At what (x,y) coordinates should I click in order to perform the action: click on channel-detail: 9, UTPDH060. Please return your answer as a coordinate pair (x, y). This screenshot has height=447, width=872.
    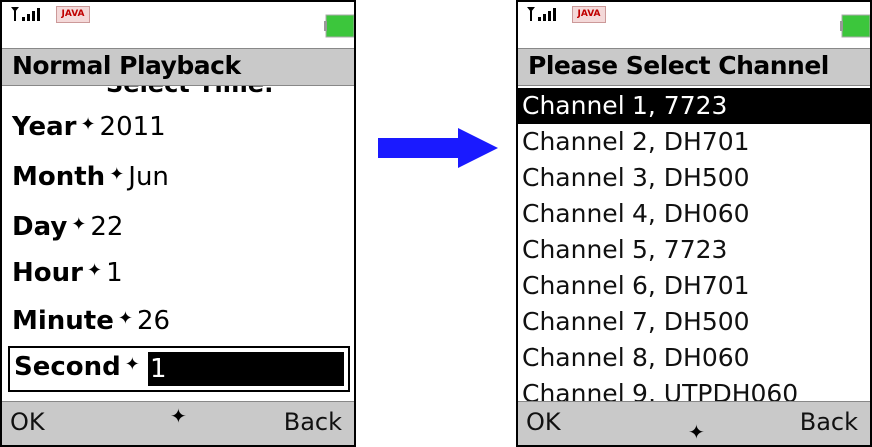
    Looking at the image, I should click on (715, 390).